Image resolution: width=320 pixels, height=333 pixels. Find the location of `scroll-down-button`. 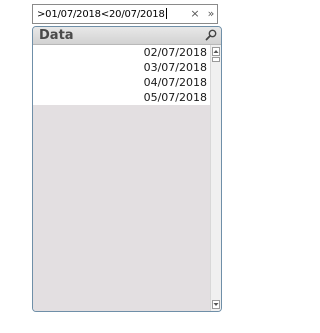

scroll-down-button is located at coordinates (216, 304).